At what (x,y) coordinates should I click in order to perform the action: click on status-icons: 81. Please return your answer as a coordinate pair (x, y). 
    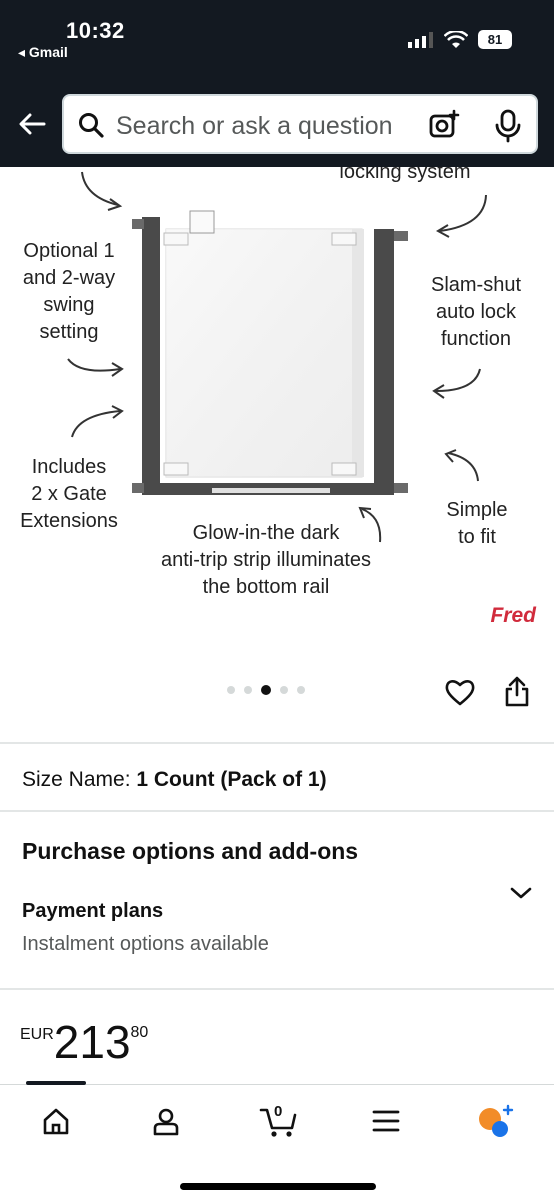
    Looking at the image, I should click on (460, 39).